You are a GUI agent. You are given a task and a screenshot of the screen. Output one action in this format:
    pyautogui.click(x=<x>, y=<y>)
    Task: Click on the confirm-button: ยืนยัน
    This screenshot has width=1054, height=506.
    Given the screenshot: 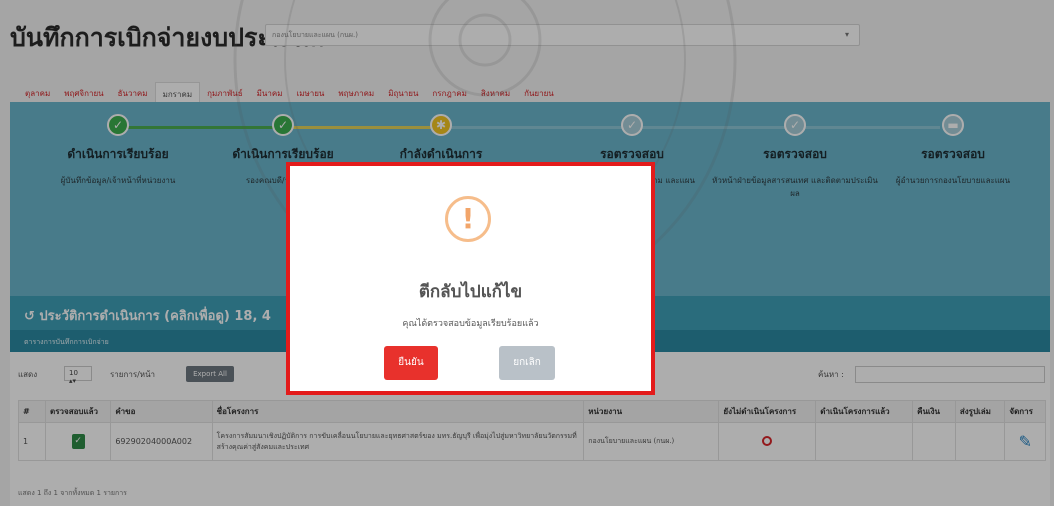 What is the action you would take?
    pyautogui.click(x=411, y=363)
    